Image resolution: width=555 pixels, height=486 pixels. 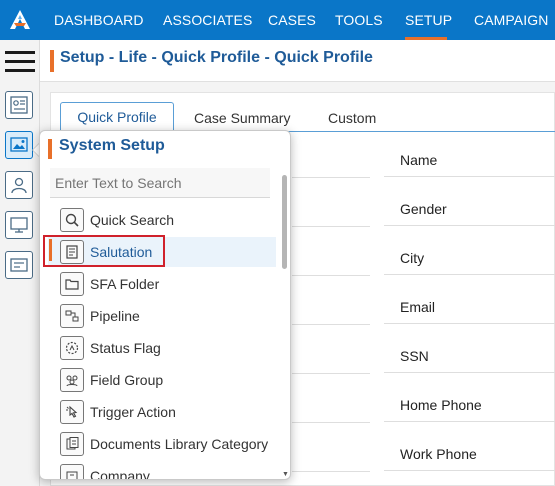 I want to click on setup-item-field-group: Field Group, so click(x=162, y=380).